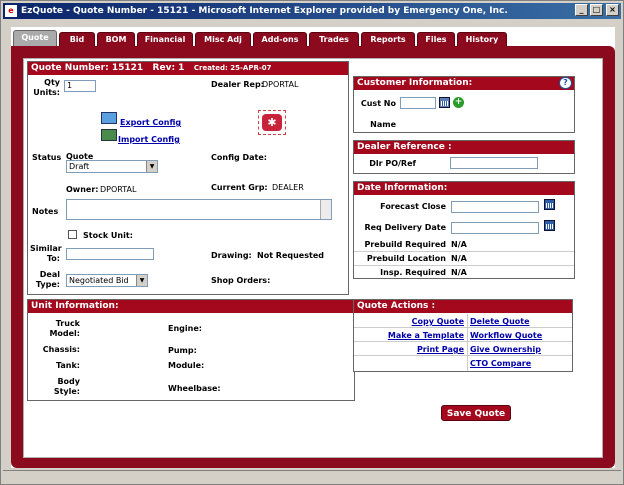 The image size is (624, 485). I want to click on prebuild-required-label: Prebuild Required, so click(405, 244).